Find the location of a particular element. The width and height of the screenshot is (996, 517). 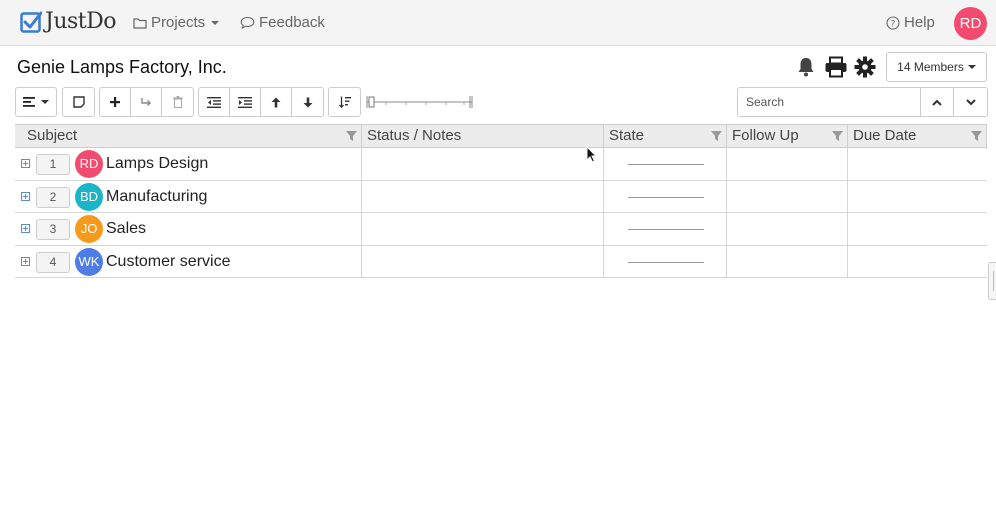

table-row: 1 RD Lamps Design is located at coordinates (501, 164).